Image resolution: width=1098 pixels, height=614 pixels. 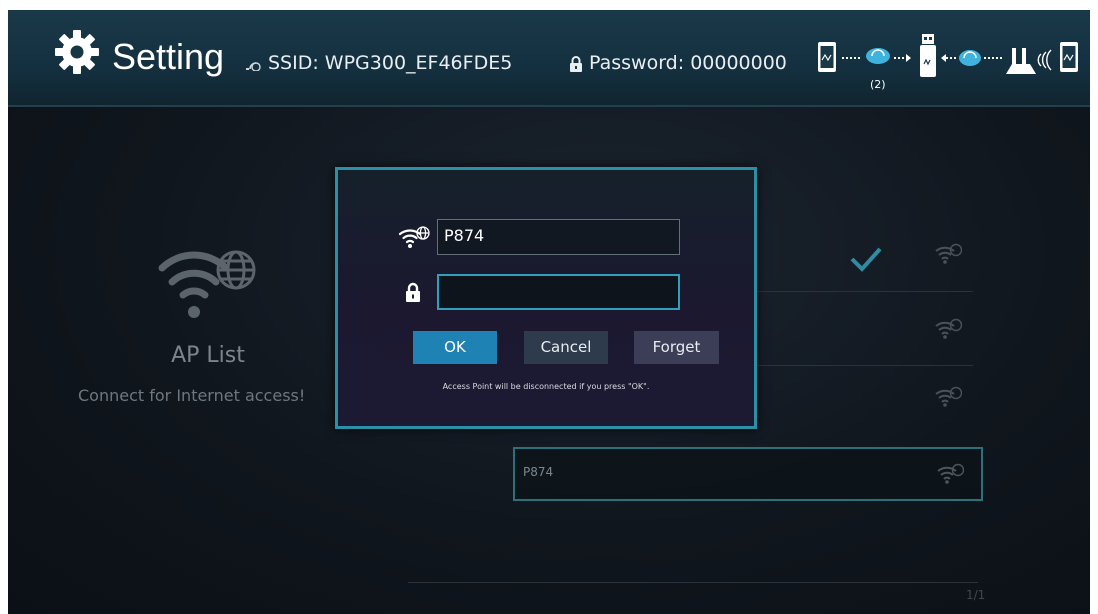 I want to click on list-item-selected: P874, so click(x=748, y=474).